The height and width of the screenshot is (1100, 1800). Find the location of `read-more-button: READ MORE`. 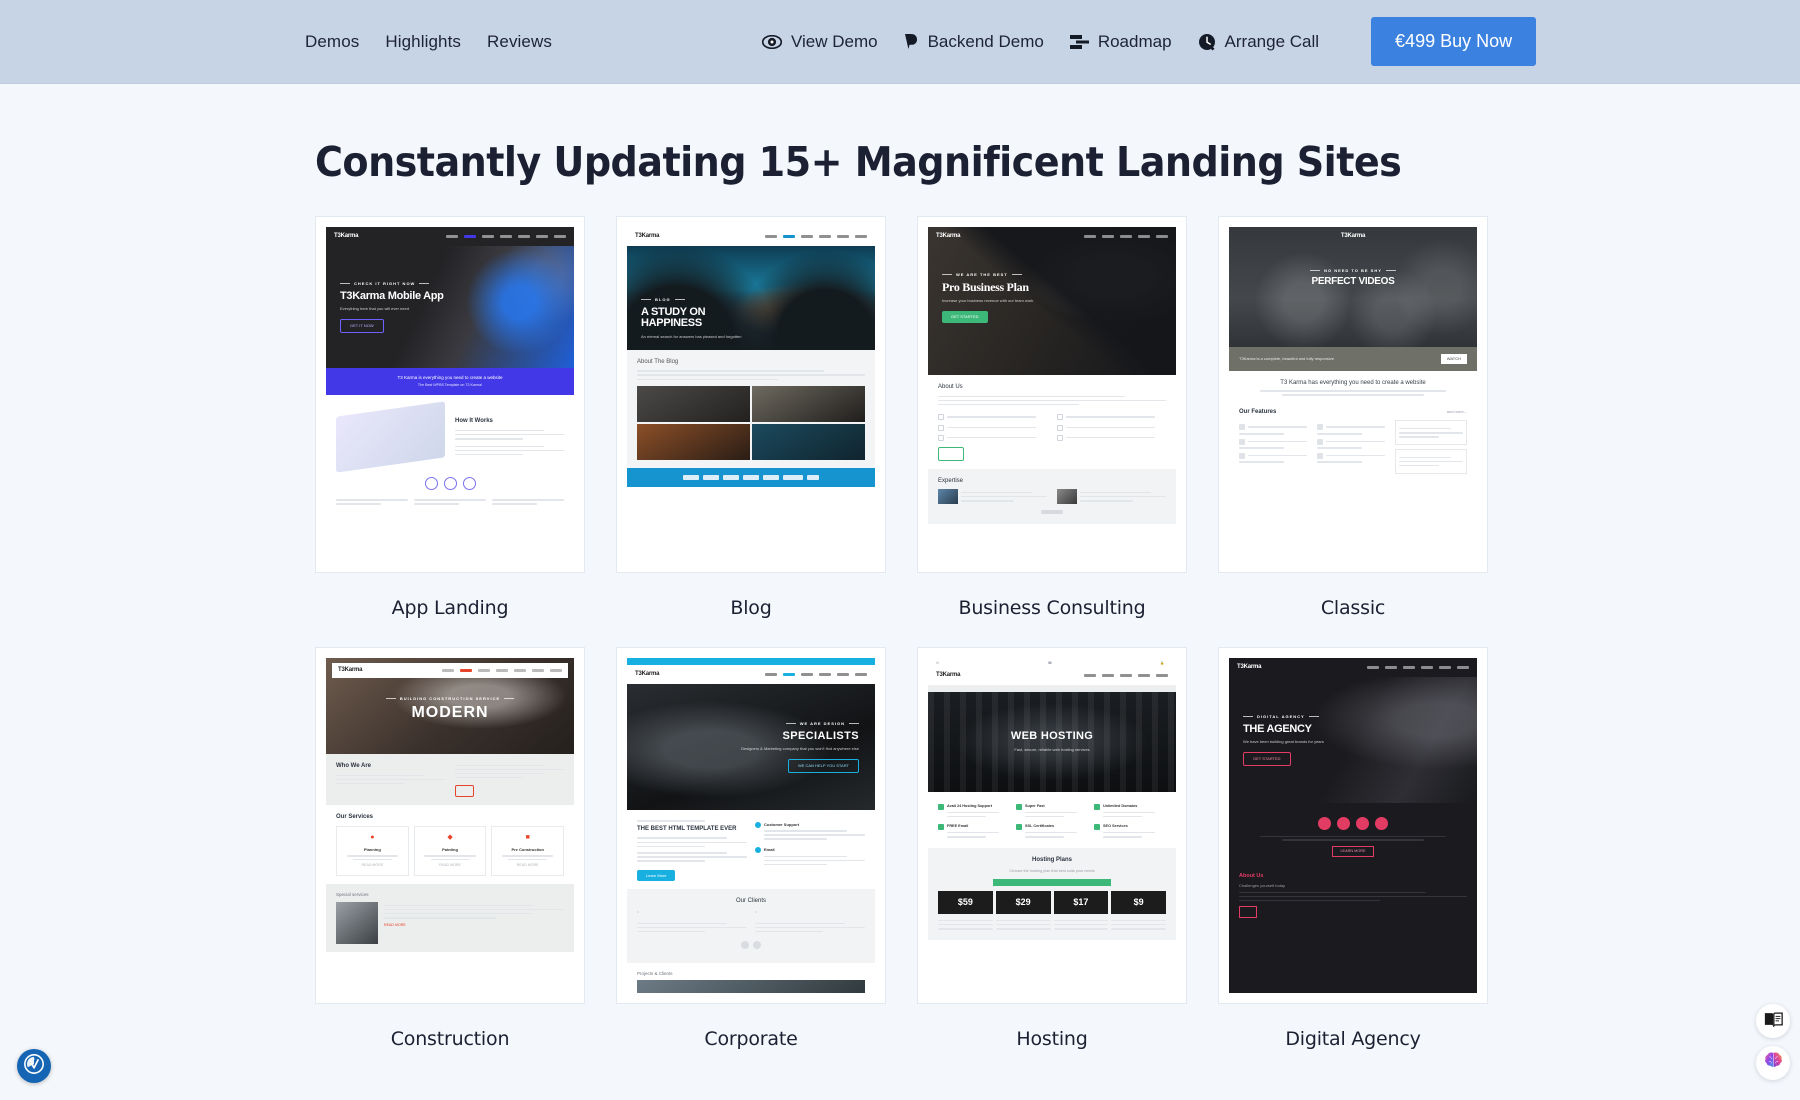

read-more-button: READ MORE is located at coordinates (395, 924).